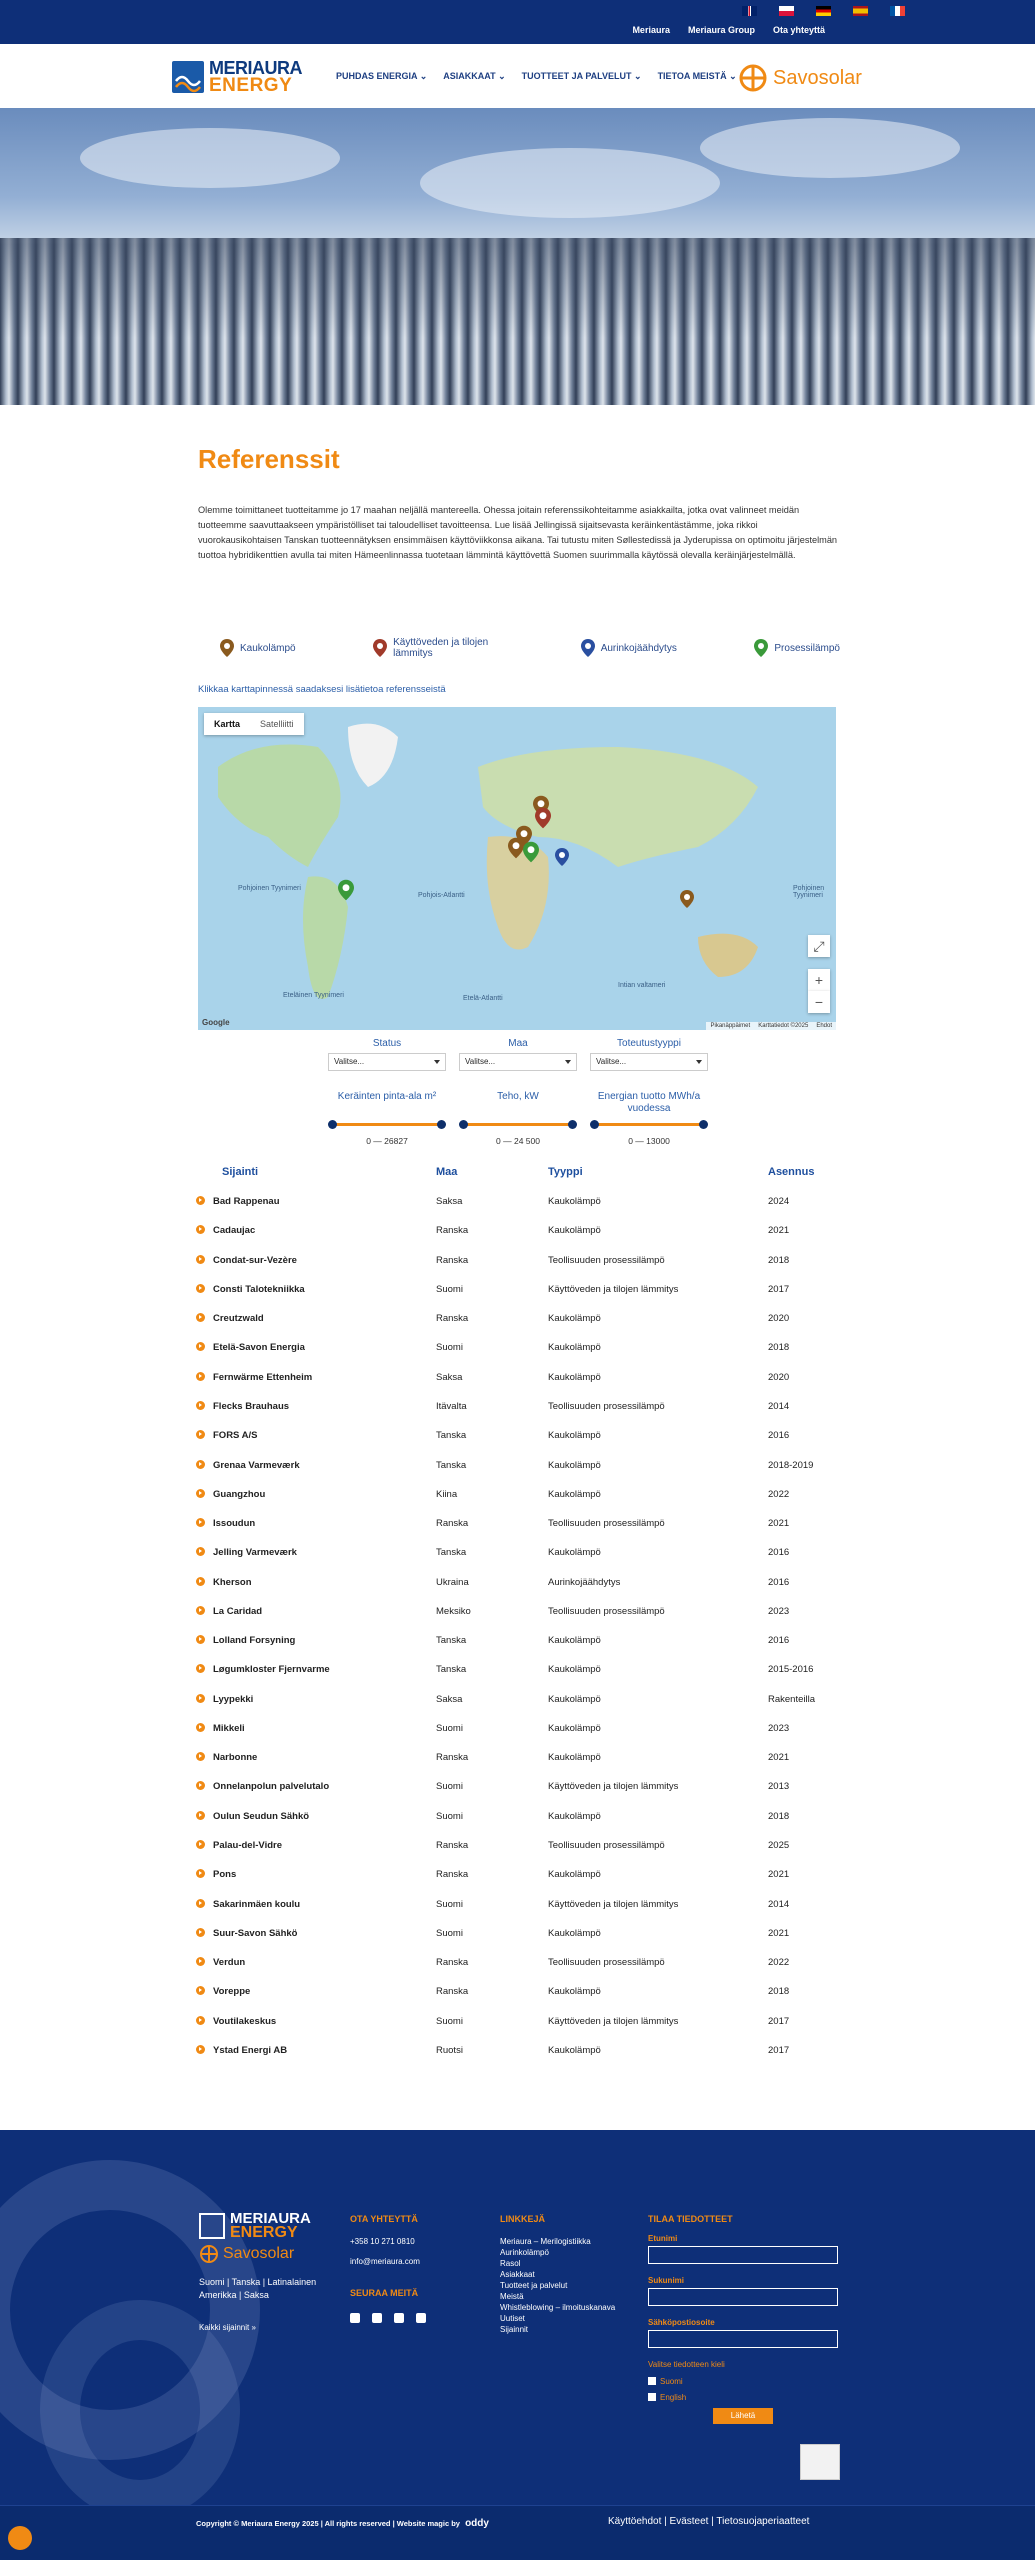  Describe the element at coordinates (800, 78) in the screenshot. I see `savosolar-logo: Savosolar` at that location.